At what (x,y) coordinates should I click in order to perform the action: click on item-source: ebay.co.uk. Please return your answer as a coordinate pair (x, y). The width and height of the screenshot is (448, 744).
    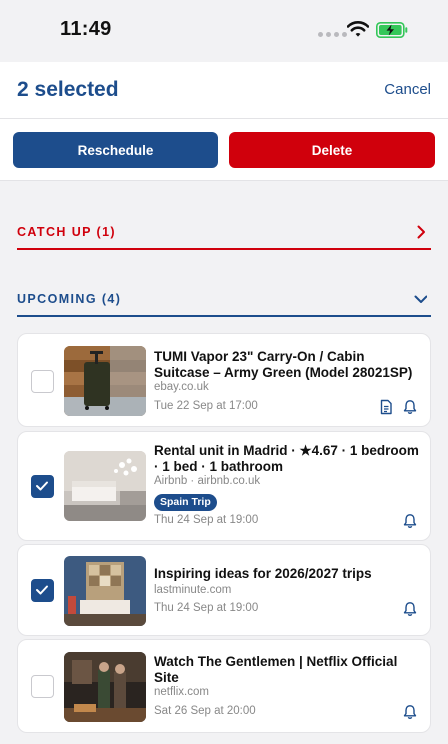
    Looking at the image, I should click on (181, 387).